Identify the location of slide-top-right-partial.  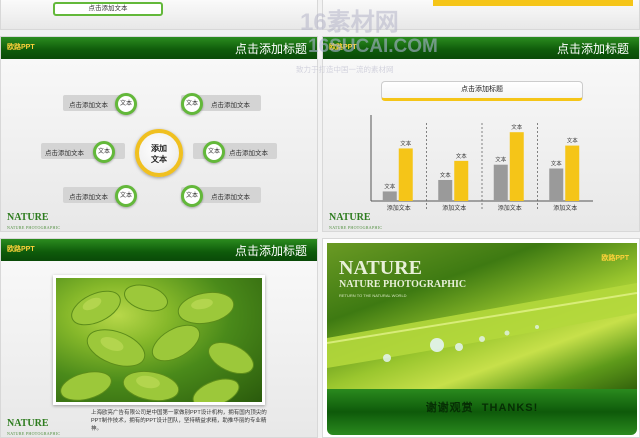
(481, 15).